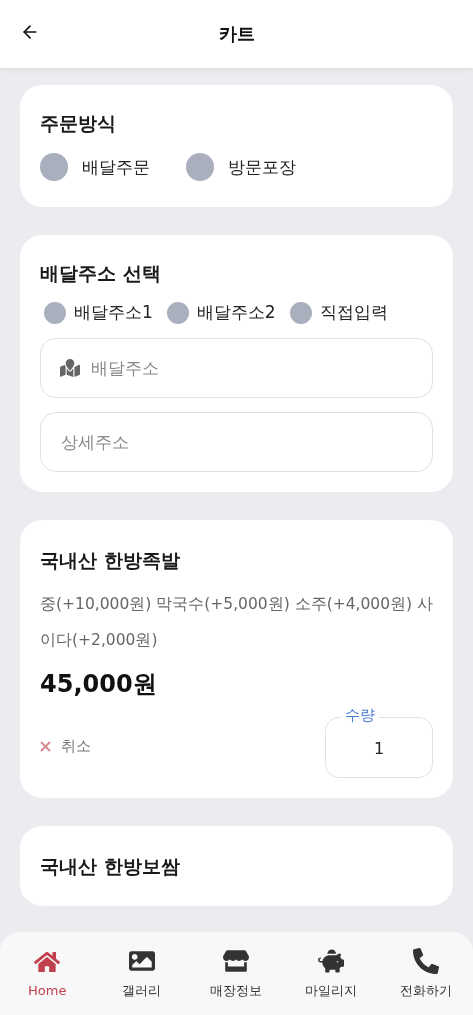 The height and width of the screenshot is (1015, 473). What do you see at coordinates (110, 866) in the screenshot?
I see `item-name: 국내산 한방보쌈` at bounding box center [110, 866].